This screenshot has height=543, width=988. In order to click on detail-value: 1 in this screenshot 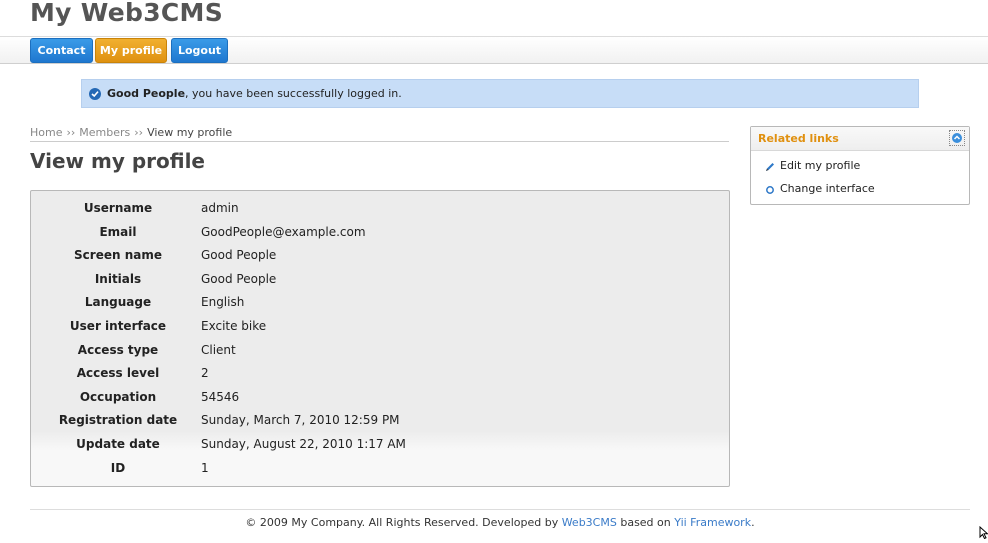, I will do `click(205, 468)`.